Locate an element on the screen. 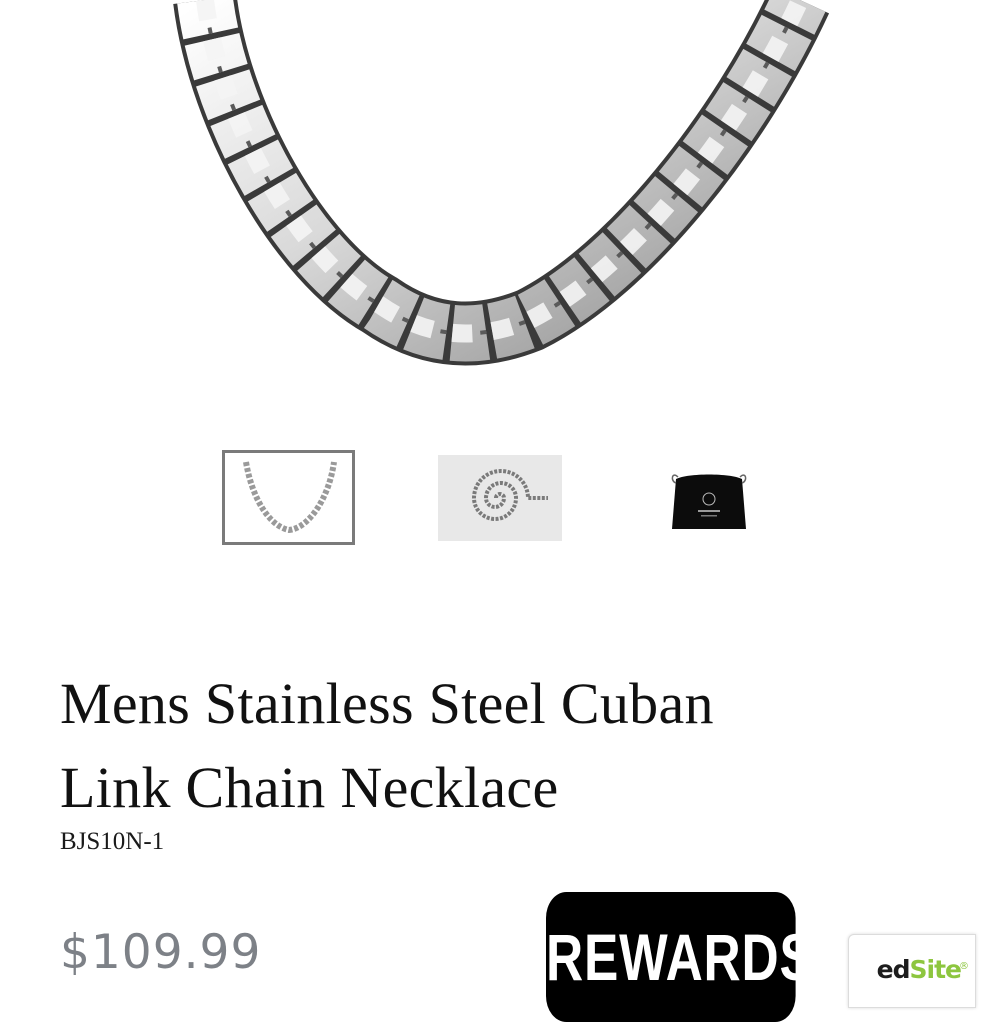  selected-thumbnail-border is located at coordinates (288, 497).